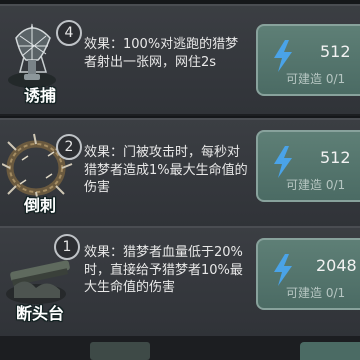 The width and height of the screenshot is (360, 360). What do you see at coordinates (308, 274) in the screenshot?
I see `build-button: 2048 可建造 0/1` at bounding box center [308, 274].